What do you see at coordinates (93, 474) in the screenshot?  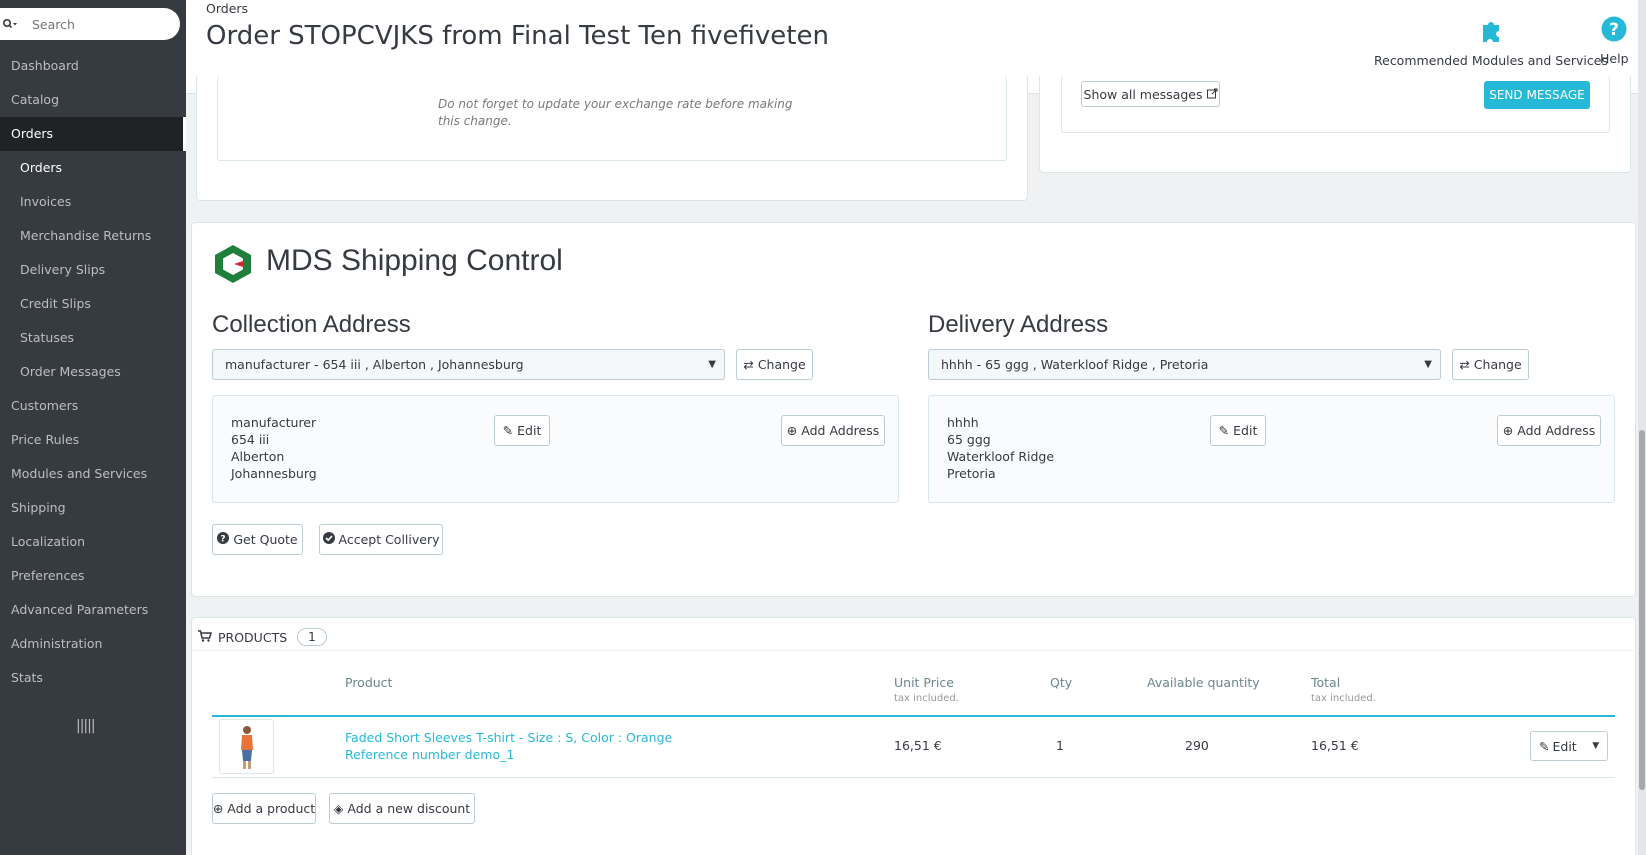 I see `sidebar-item-modules: Modules and Services` at bounding box center [93, 474].